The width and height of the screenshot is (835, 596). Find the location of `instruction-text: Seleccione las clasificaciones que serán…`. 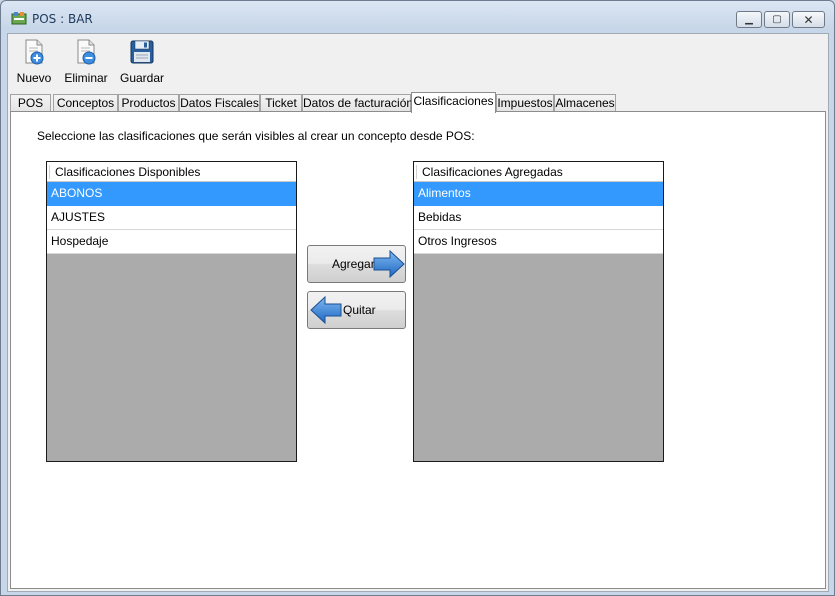

instruction-text: Seleccione las clasificaciones que serán… is located at coordinates (256, 136).